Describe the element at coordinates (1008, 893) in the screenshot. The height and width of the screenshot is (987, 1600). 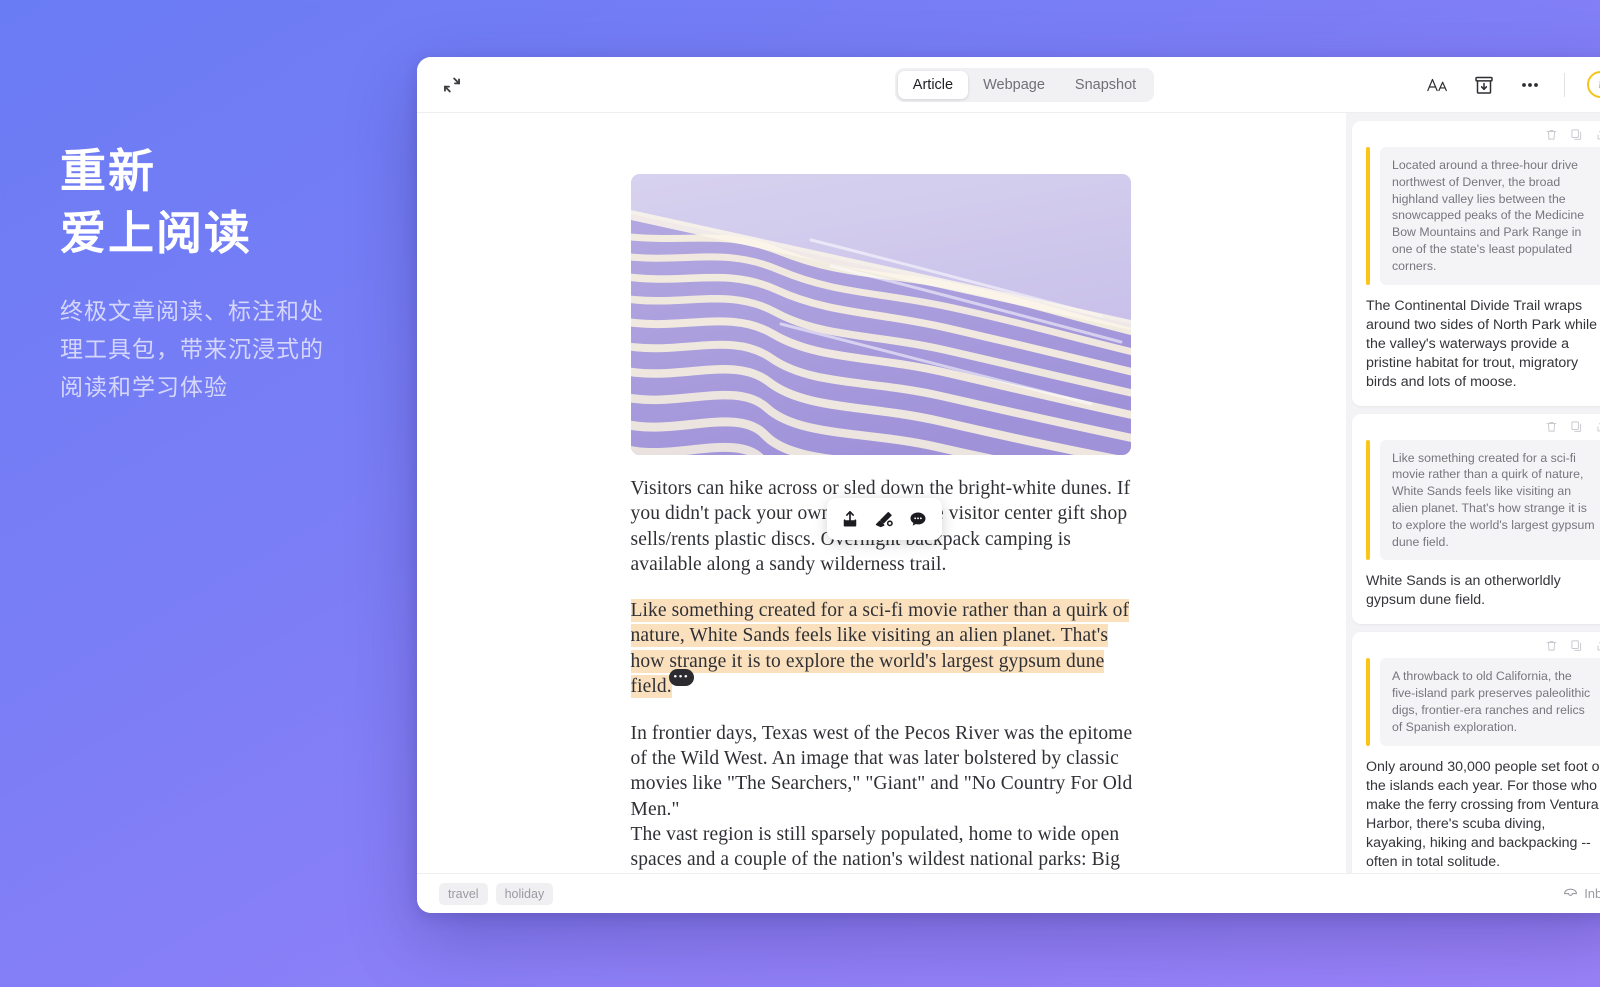
I see `bottom-status-bar: travel holiday Inbox` at that location.